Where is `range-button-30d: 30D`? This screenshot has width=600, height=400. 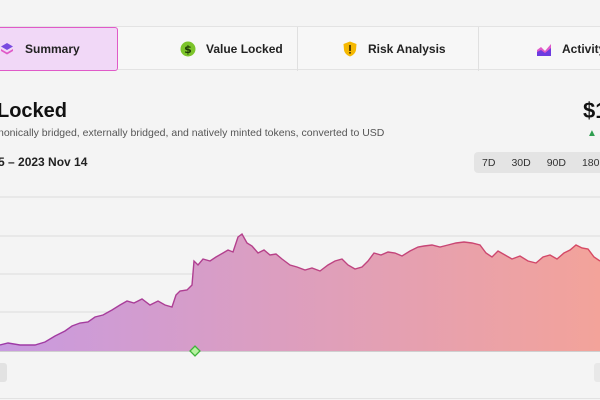 range-button-30d: 30D is located at coordinates (520, 162).